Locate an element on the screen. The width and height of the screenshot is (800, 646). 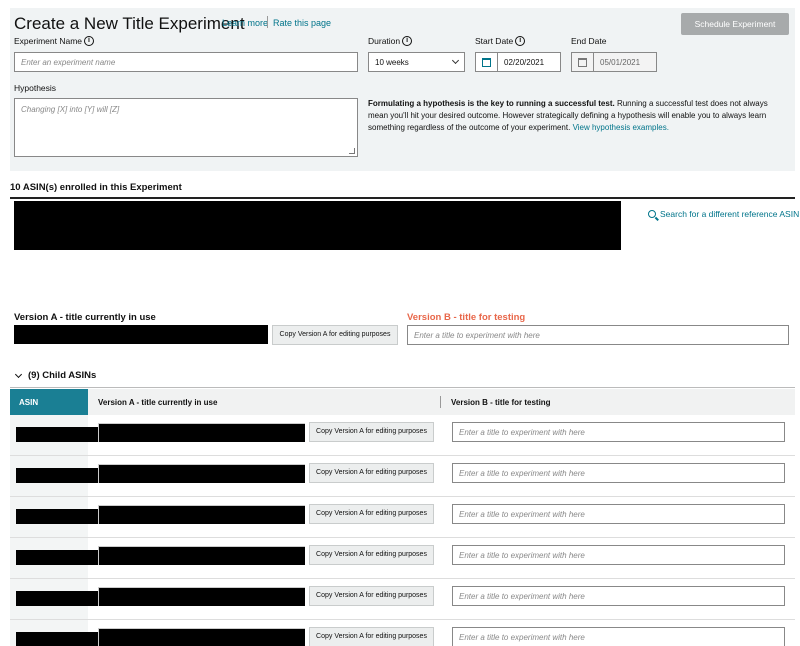
search-icon is located at coordinates (652, 214).